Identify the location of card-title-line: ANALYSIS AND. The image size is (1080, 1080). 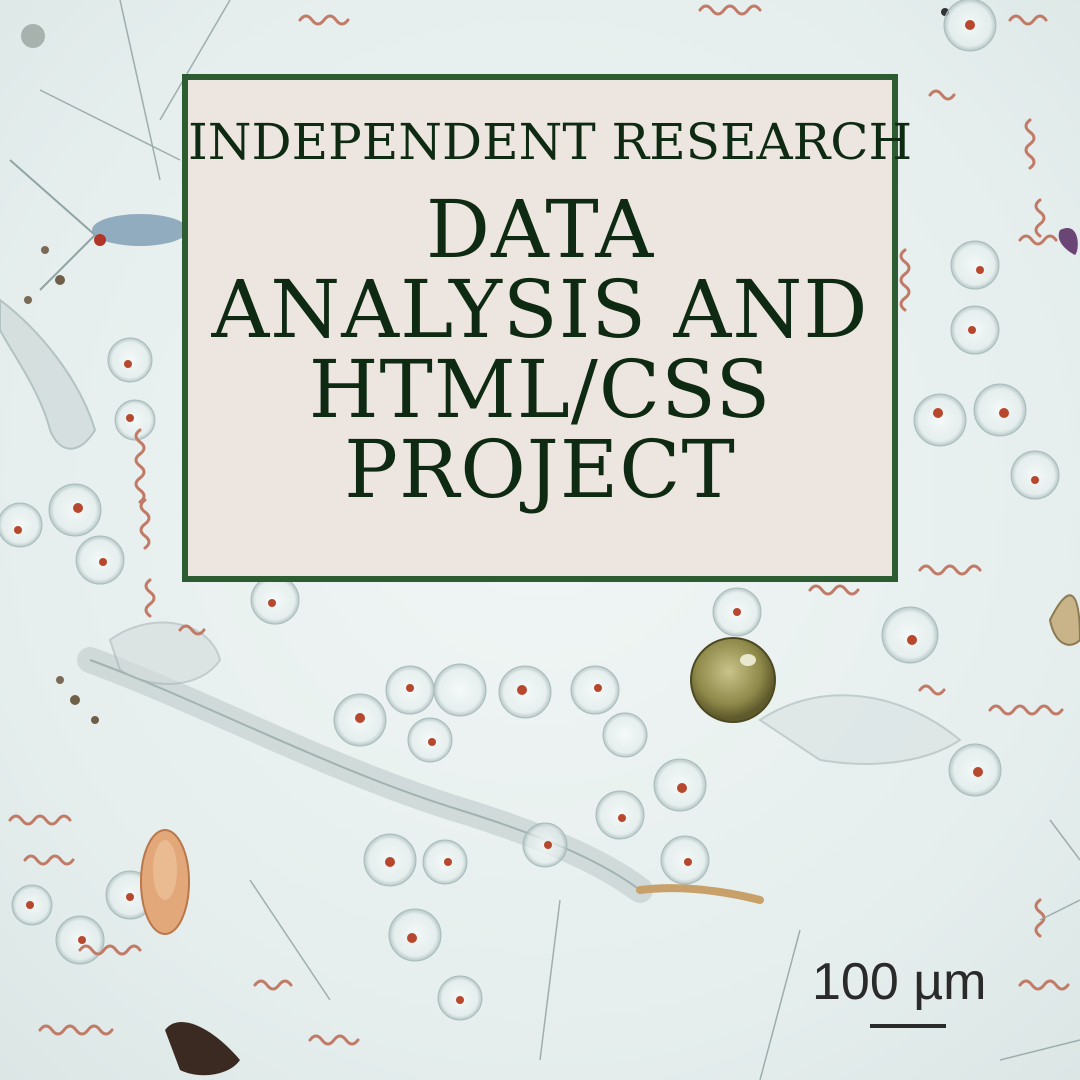
(540, 309).